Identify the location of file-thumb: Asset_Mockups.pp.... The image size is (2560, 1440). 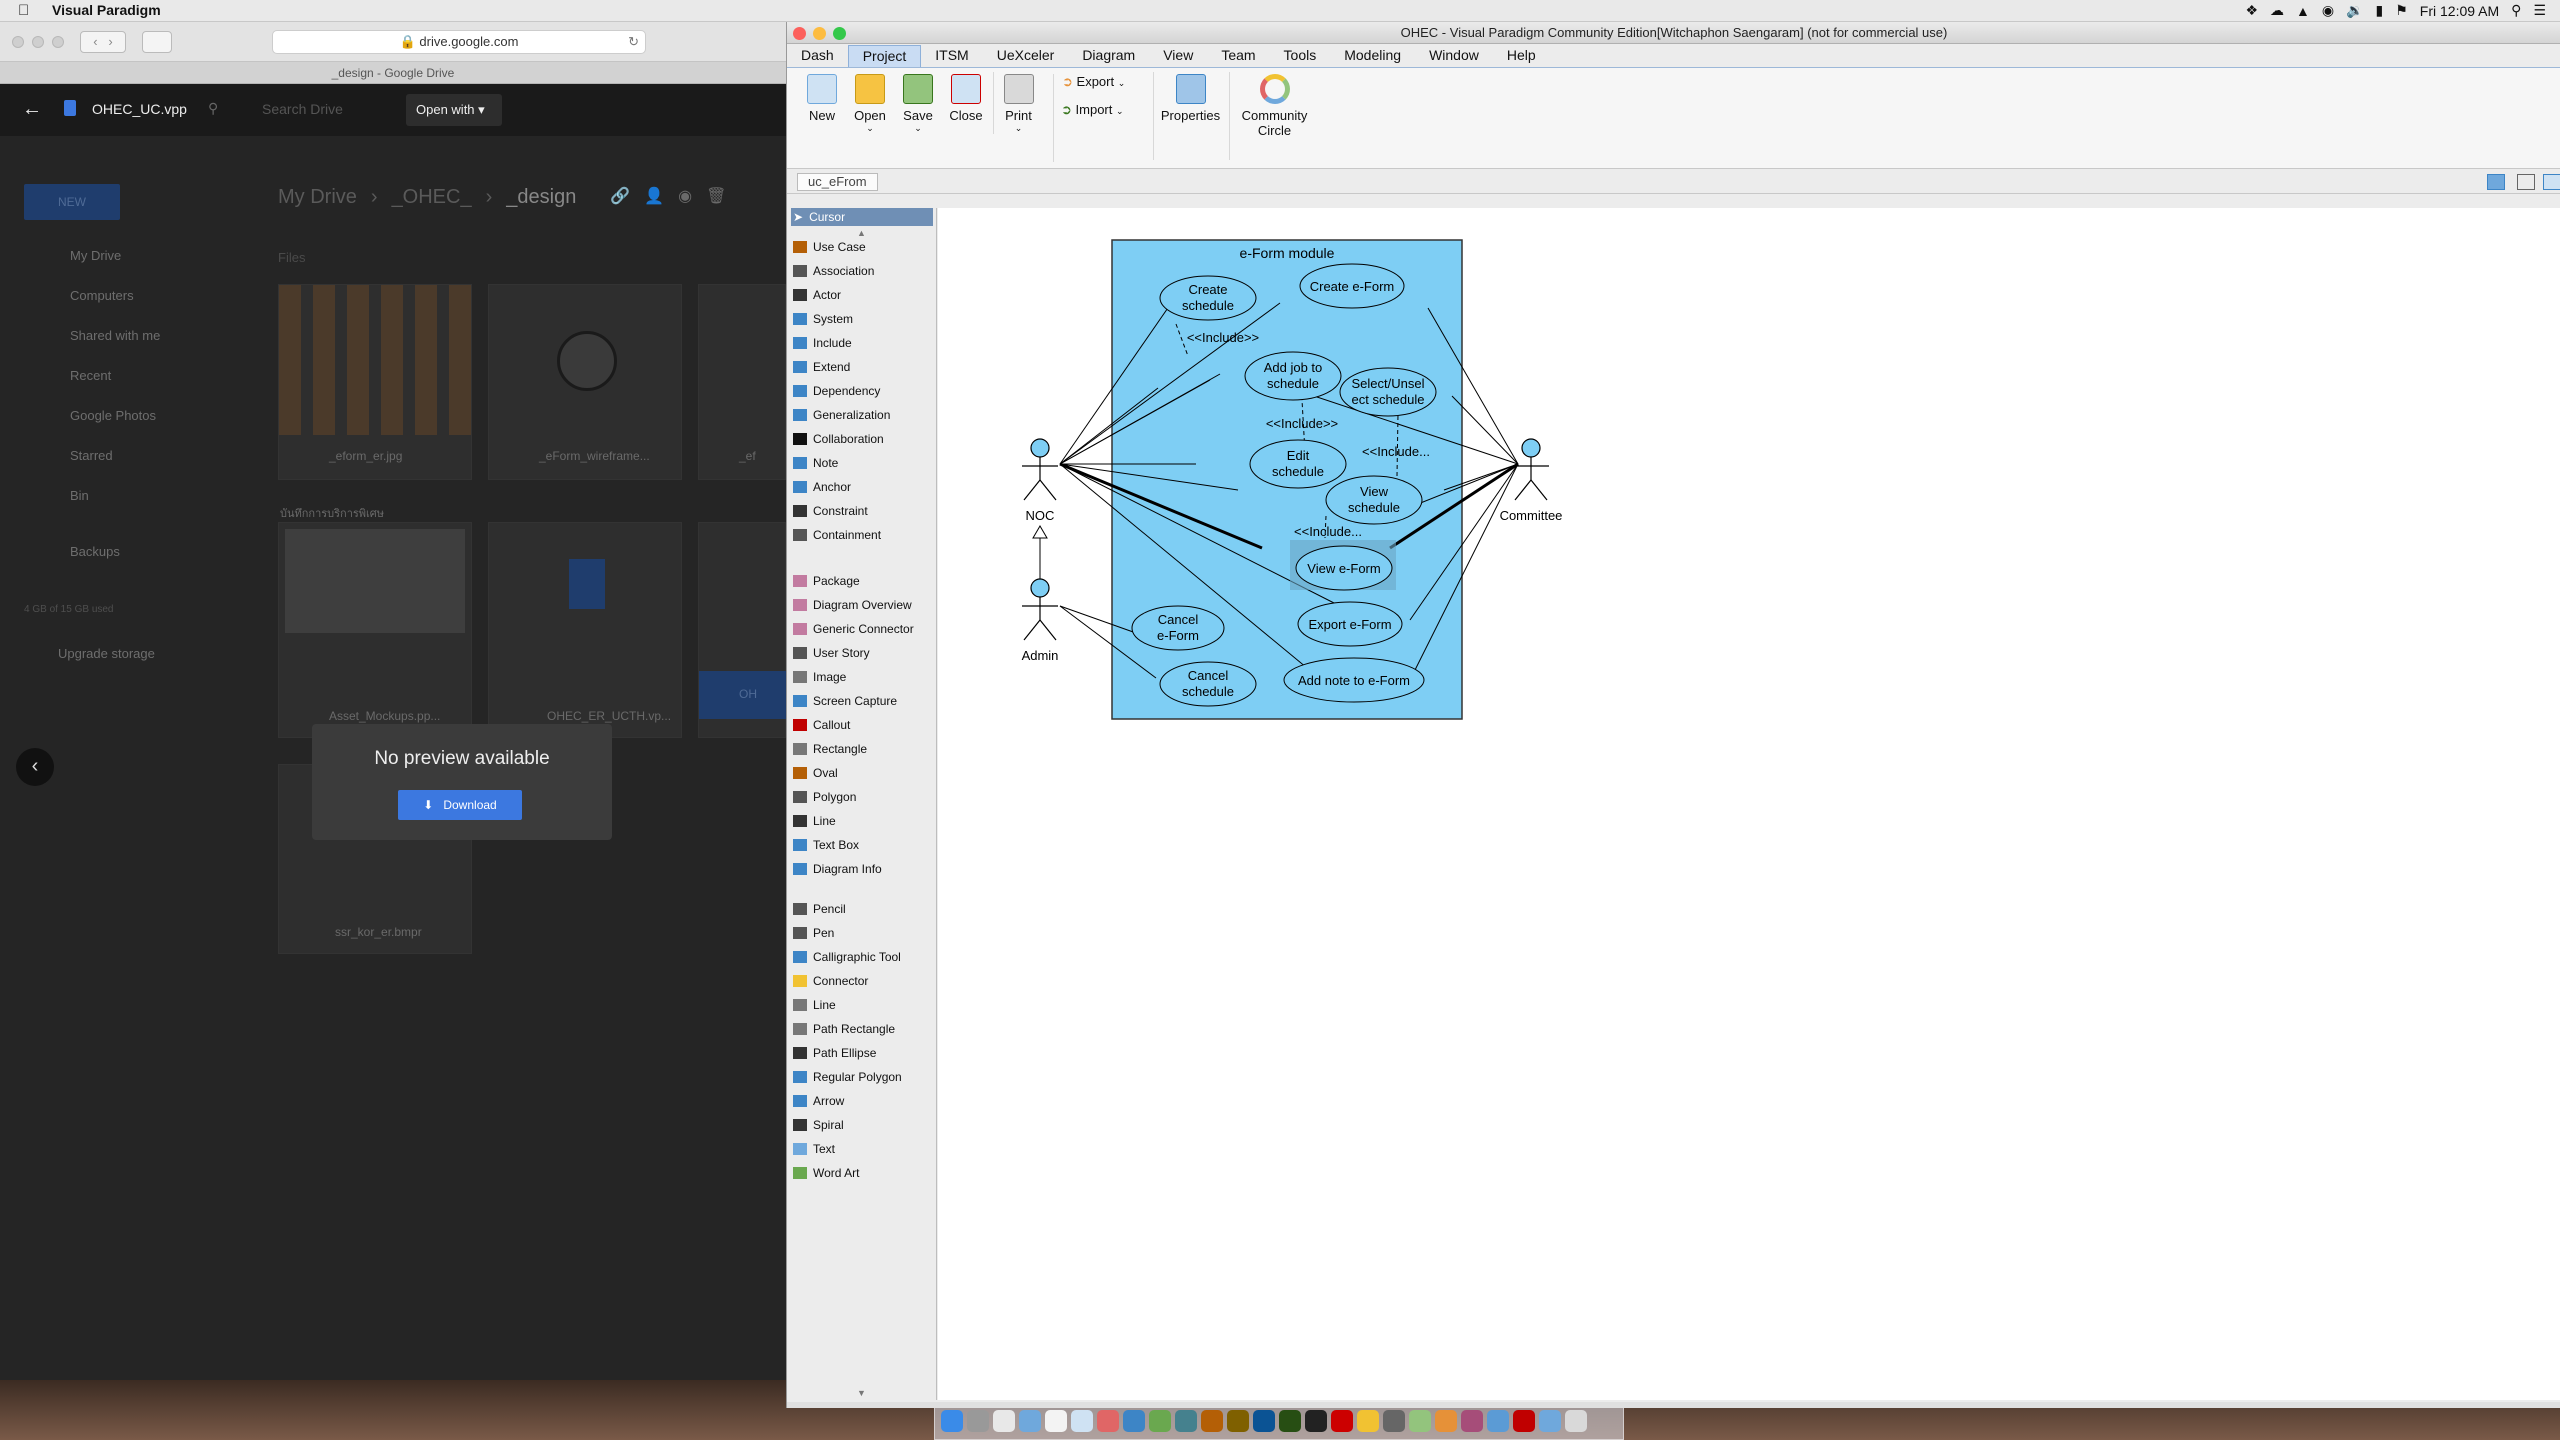
(375, 630).